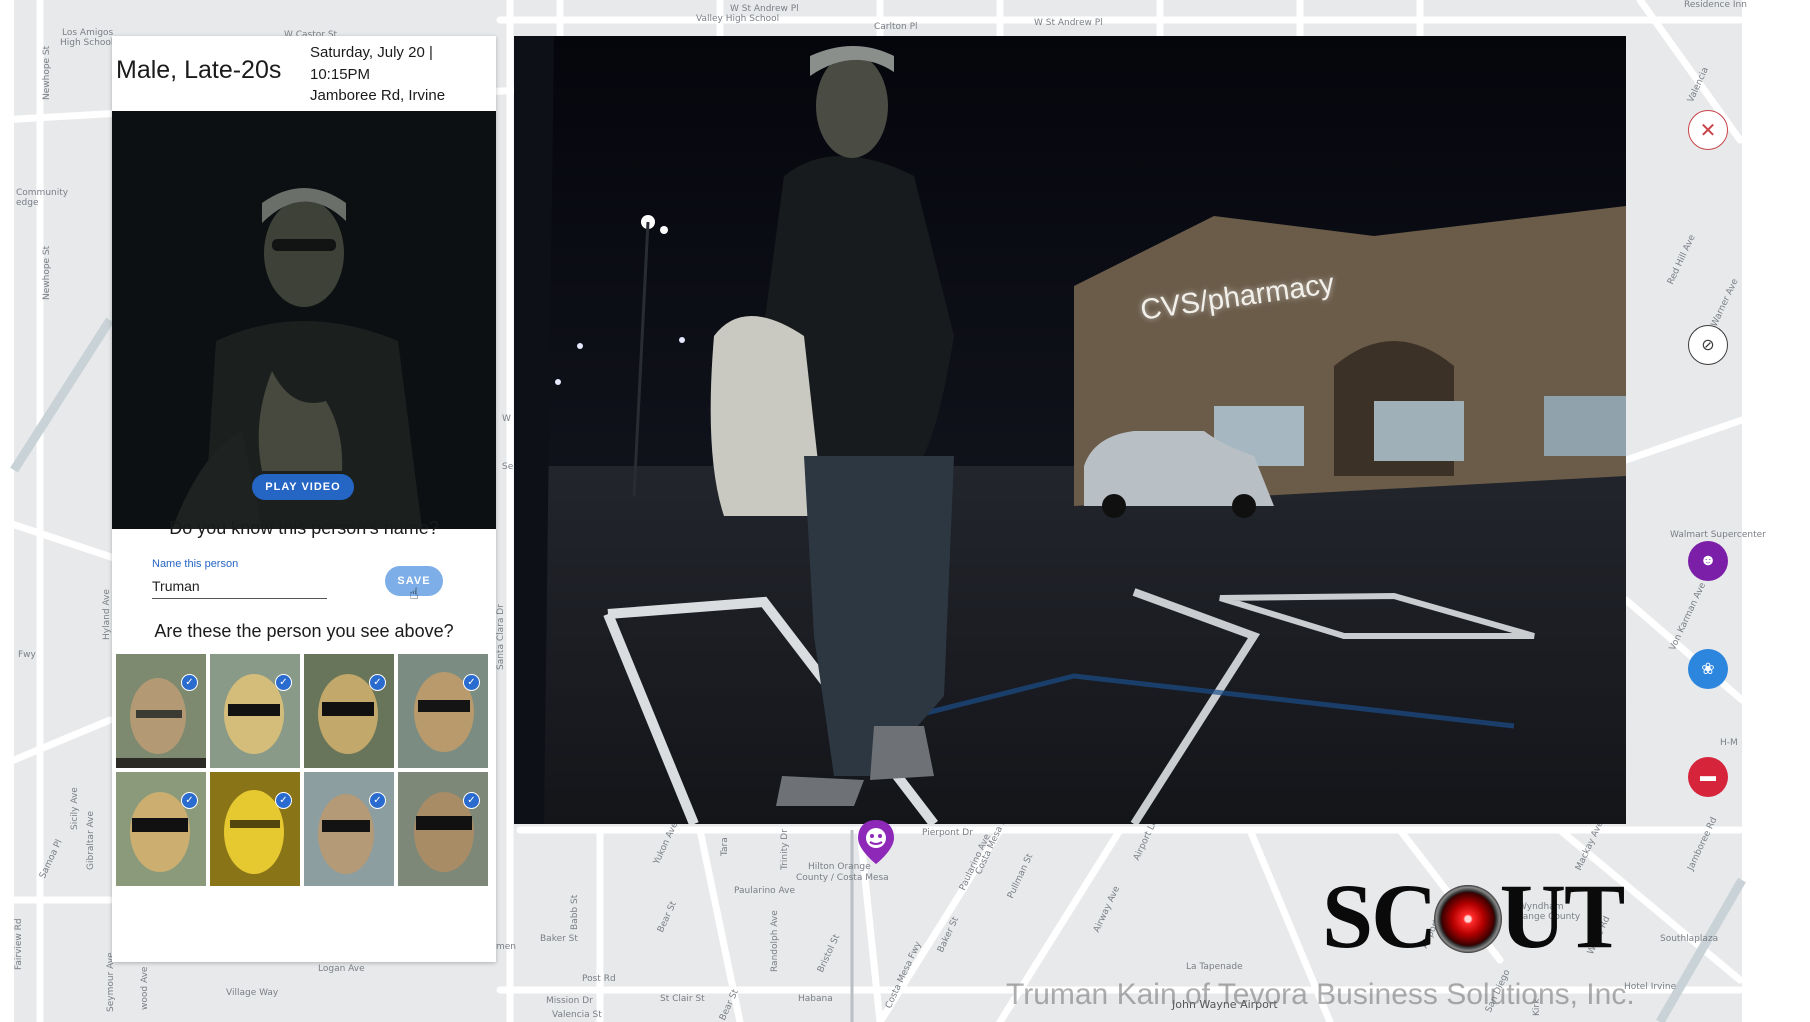  Describe the element at coordinates (725, 846) in the screenshot. I see `map-label: Tara` at that location.